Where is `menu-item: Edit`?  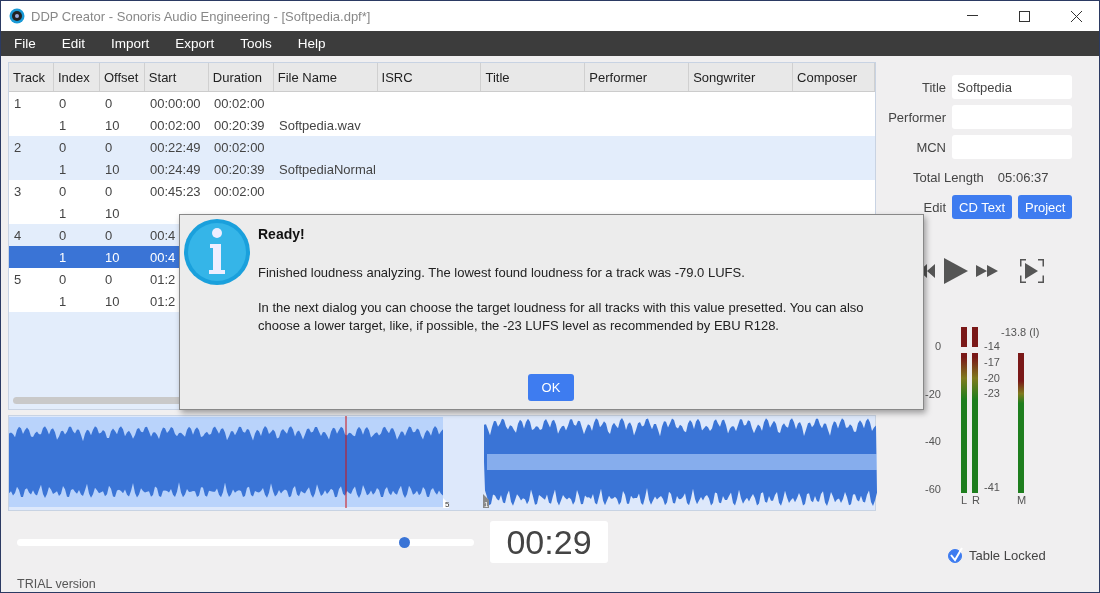
menu-item: Edit is located at coordinates (73, 43).